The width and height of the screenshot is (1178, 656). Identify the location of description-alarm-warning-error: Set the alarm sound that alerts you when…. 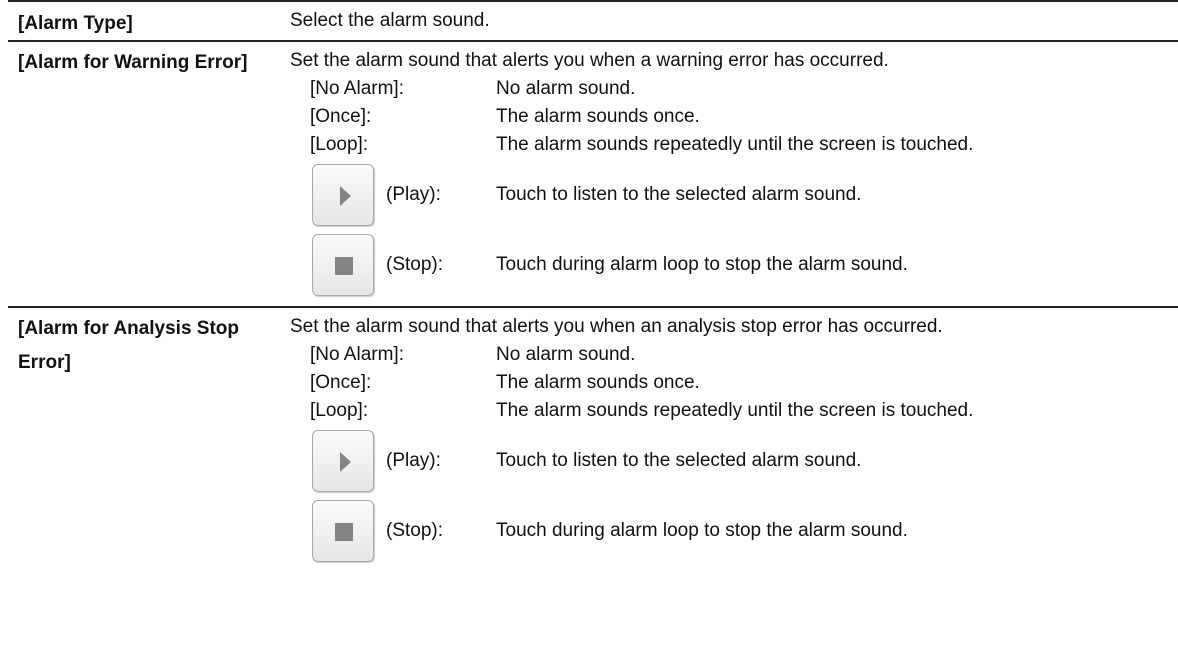
(589, 60).